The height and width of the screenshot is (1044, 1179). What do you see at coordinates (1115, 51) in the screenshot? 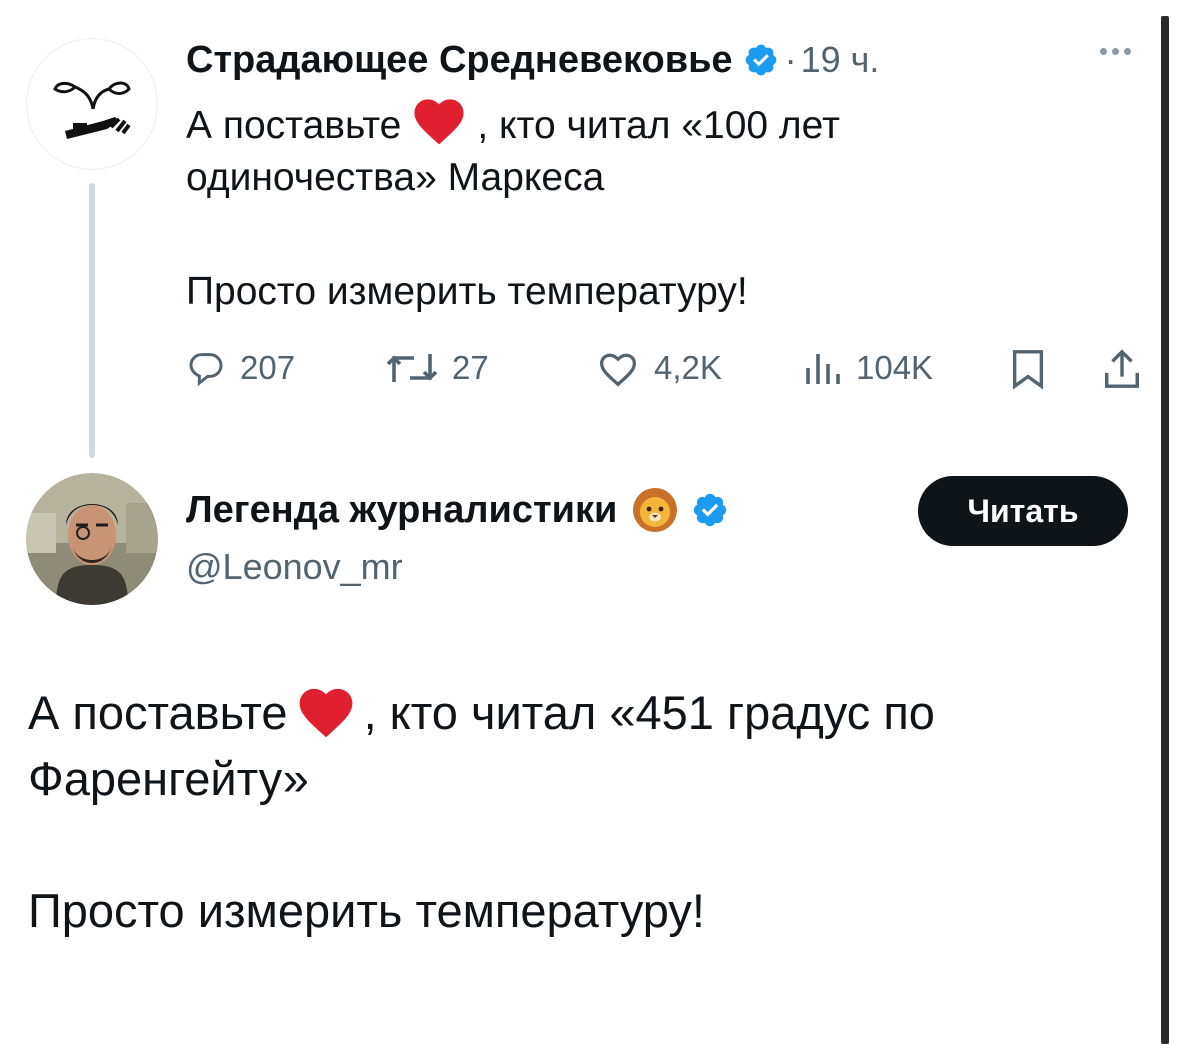
I see `more-icon` at bounding box center [1115, 51].